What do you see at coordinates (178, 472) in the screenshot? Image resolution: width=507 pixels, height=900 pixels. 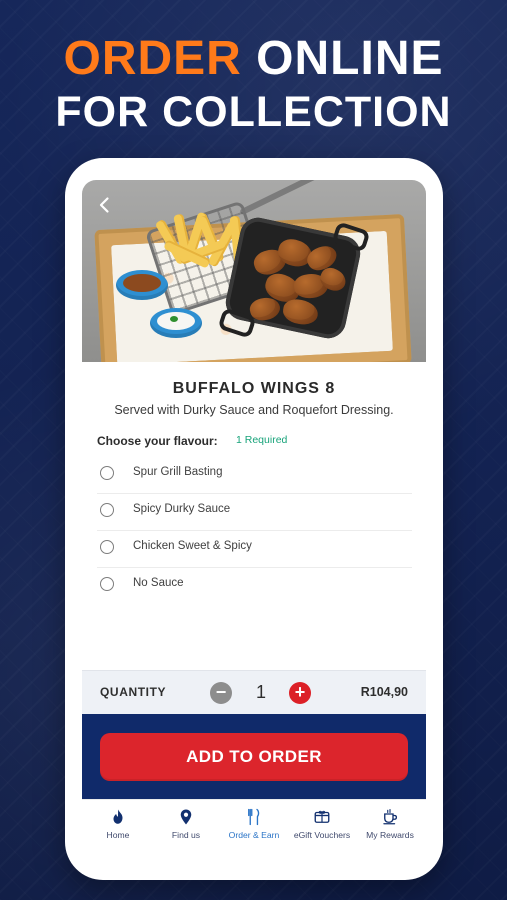 I see `flavour-option-label: Spur Grill Basting` at bounding box center [178, 472].